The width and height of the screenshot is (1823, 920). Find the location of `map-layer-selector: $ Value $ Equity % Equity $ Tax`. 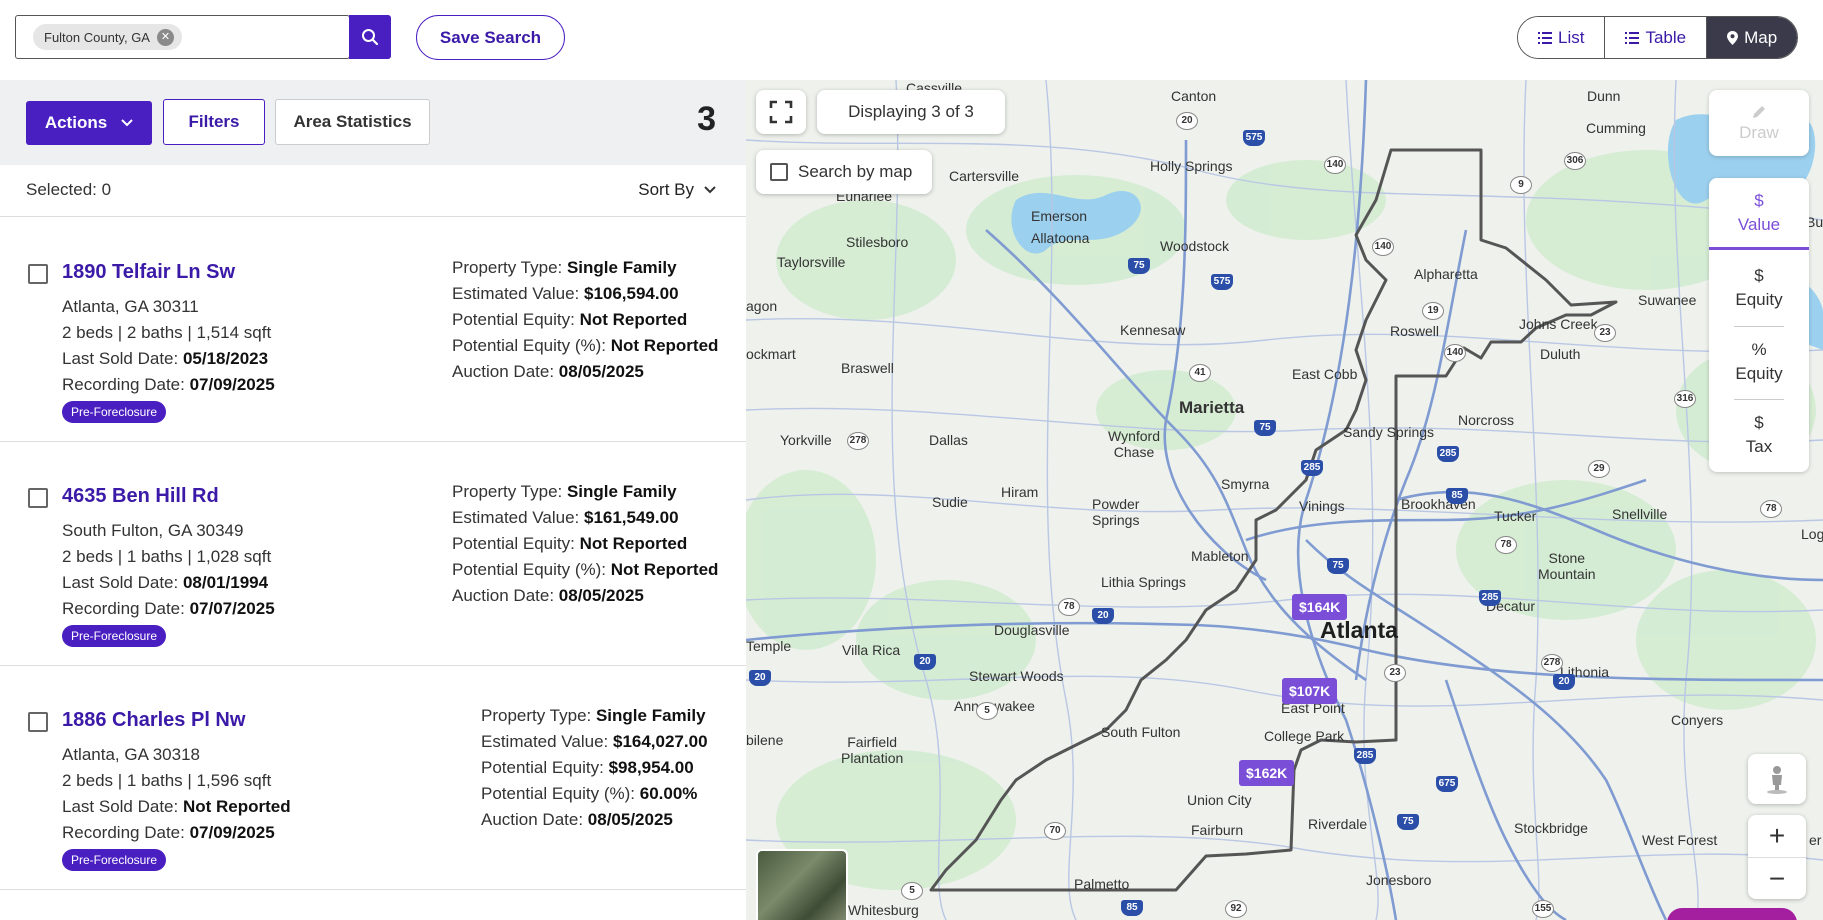

map-layer-selector: $ Value $ Equity % Equity $ Tax is located at coordinates (1759, 325).